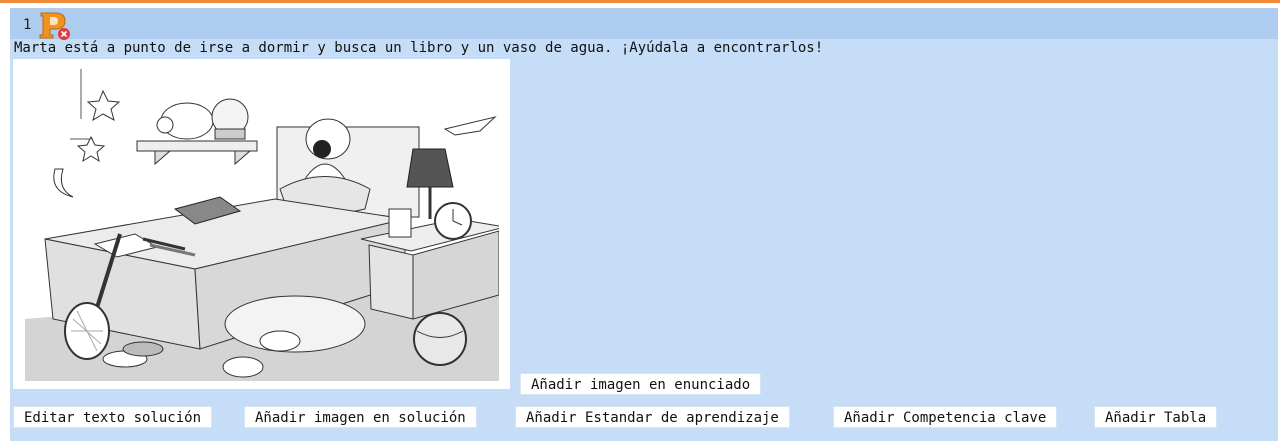 This screenshot has height=445, width=1280. I want to click on add-solution-image-button: Añadir imagen en solución, so click(360, 417).